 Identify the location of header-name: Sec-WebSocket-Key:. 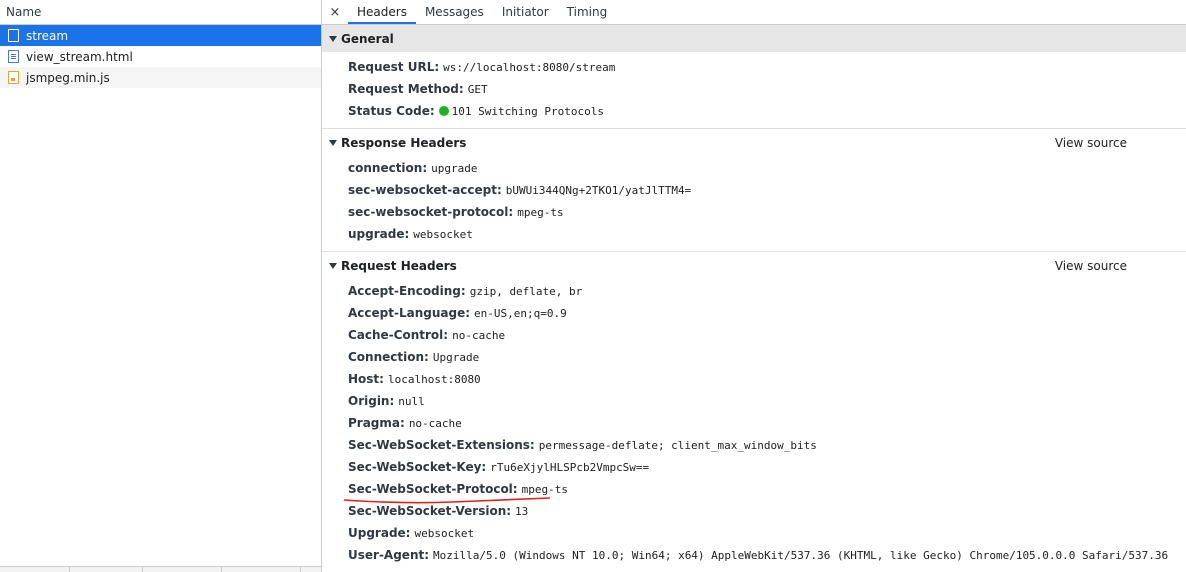
(417, 467).